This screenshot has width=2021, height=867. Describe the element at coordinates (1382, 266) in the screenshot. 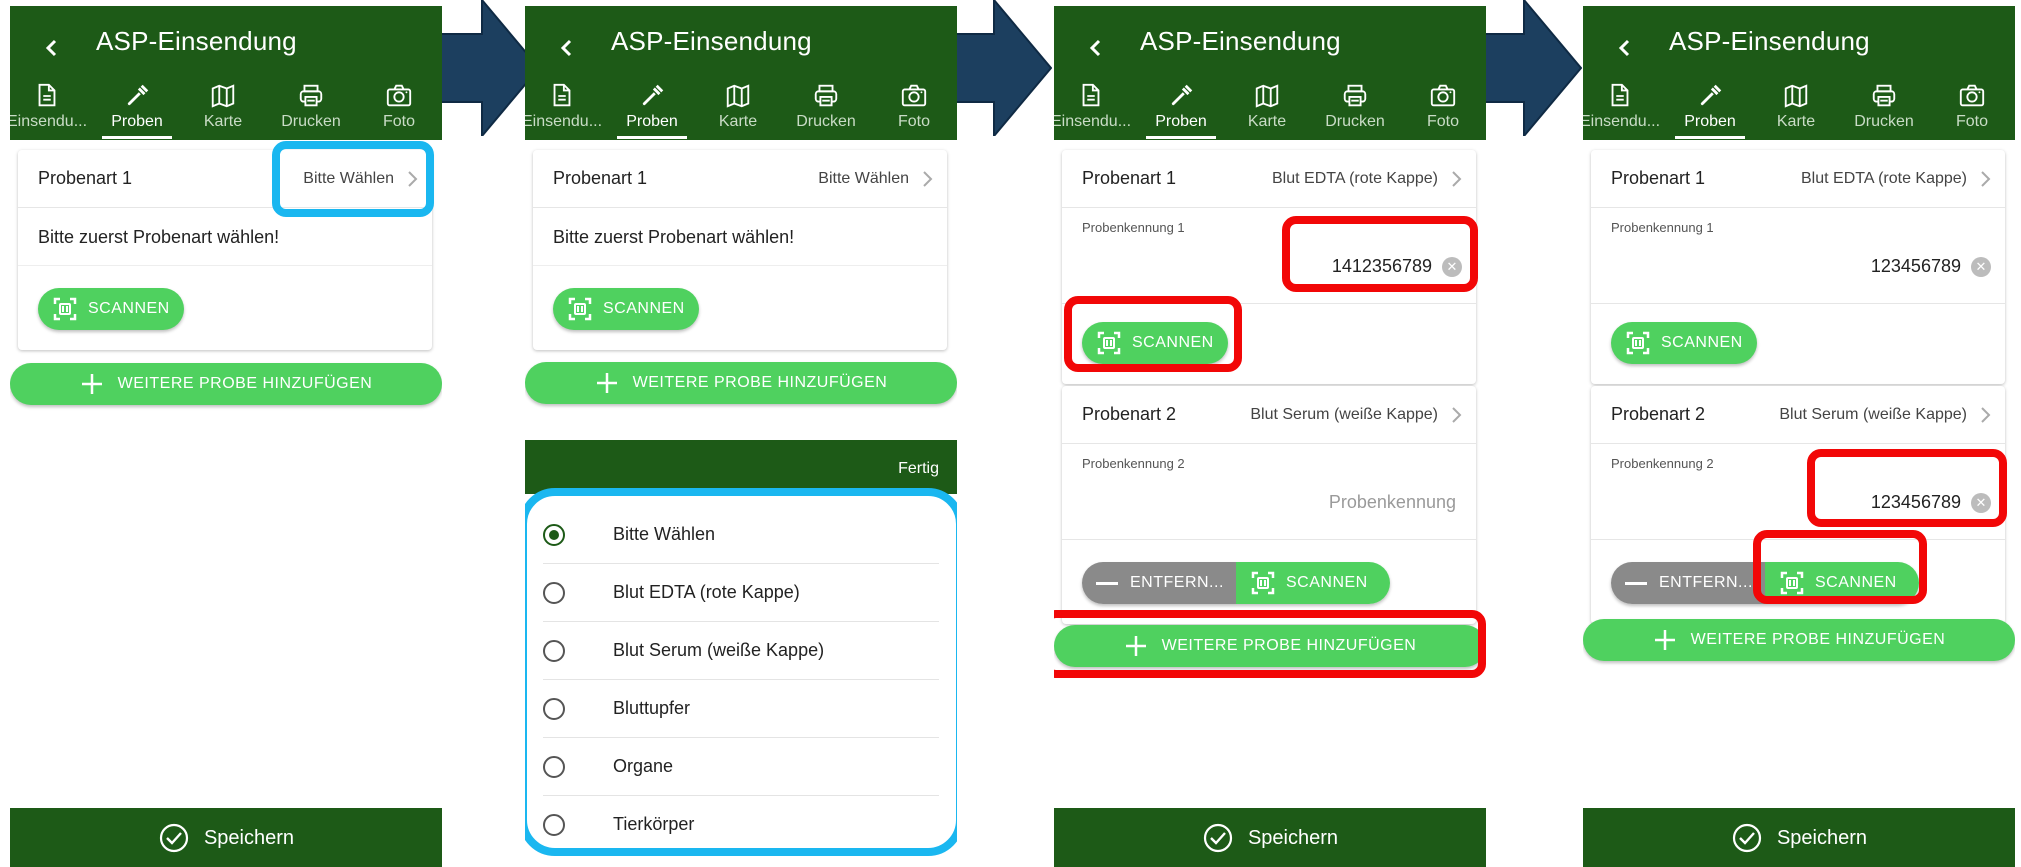

I see `sample-id-input: 1412356789` at that location.